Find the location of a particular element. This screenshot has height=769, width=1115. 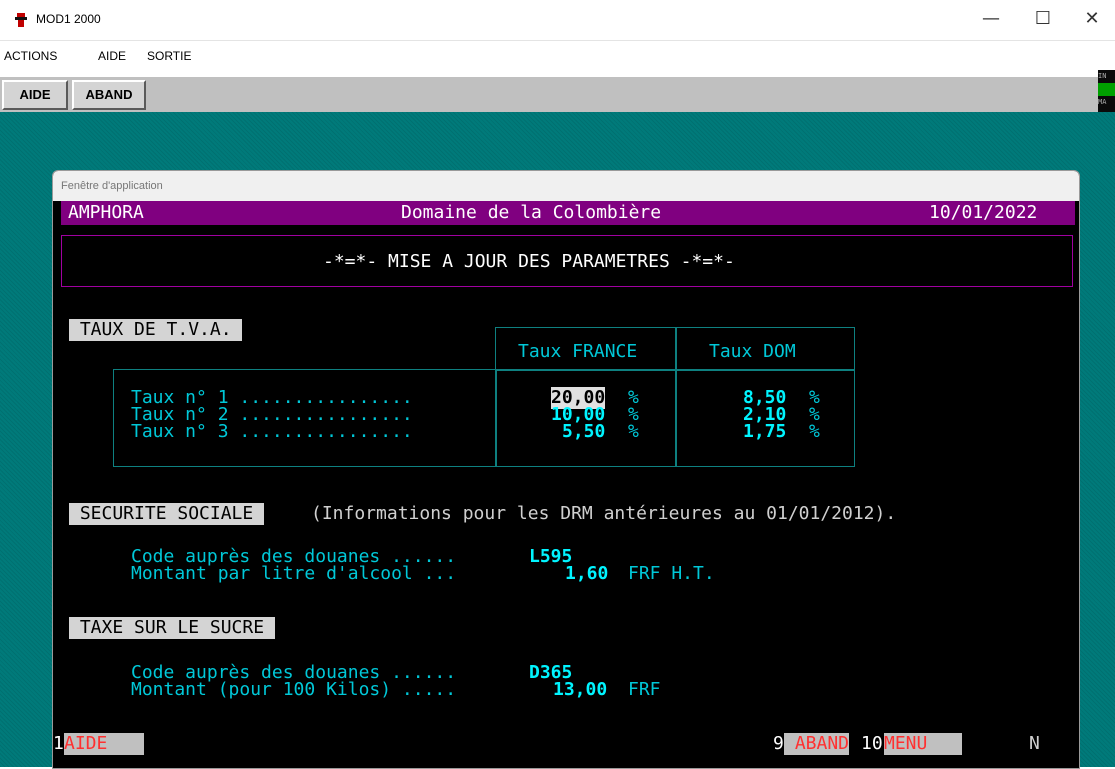

app-window-caption: Fenêtre d'application is located at coordinates (566, 186).